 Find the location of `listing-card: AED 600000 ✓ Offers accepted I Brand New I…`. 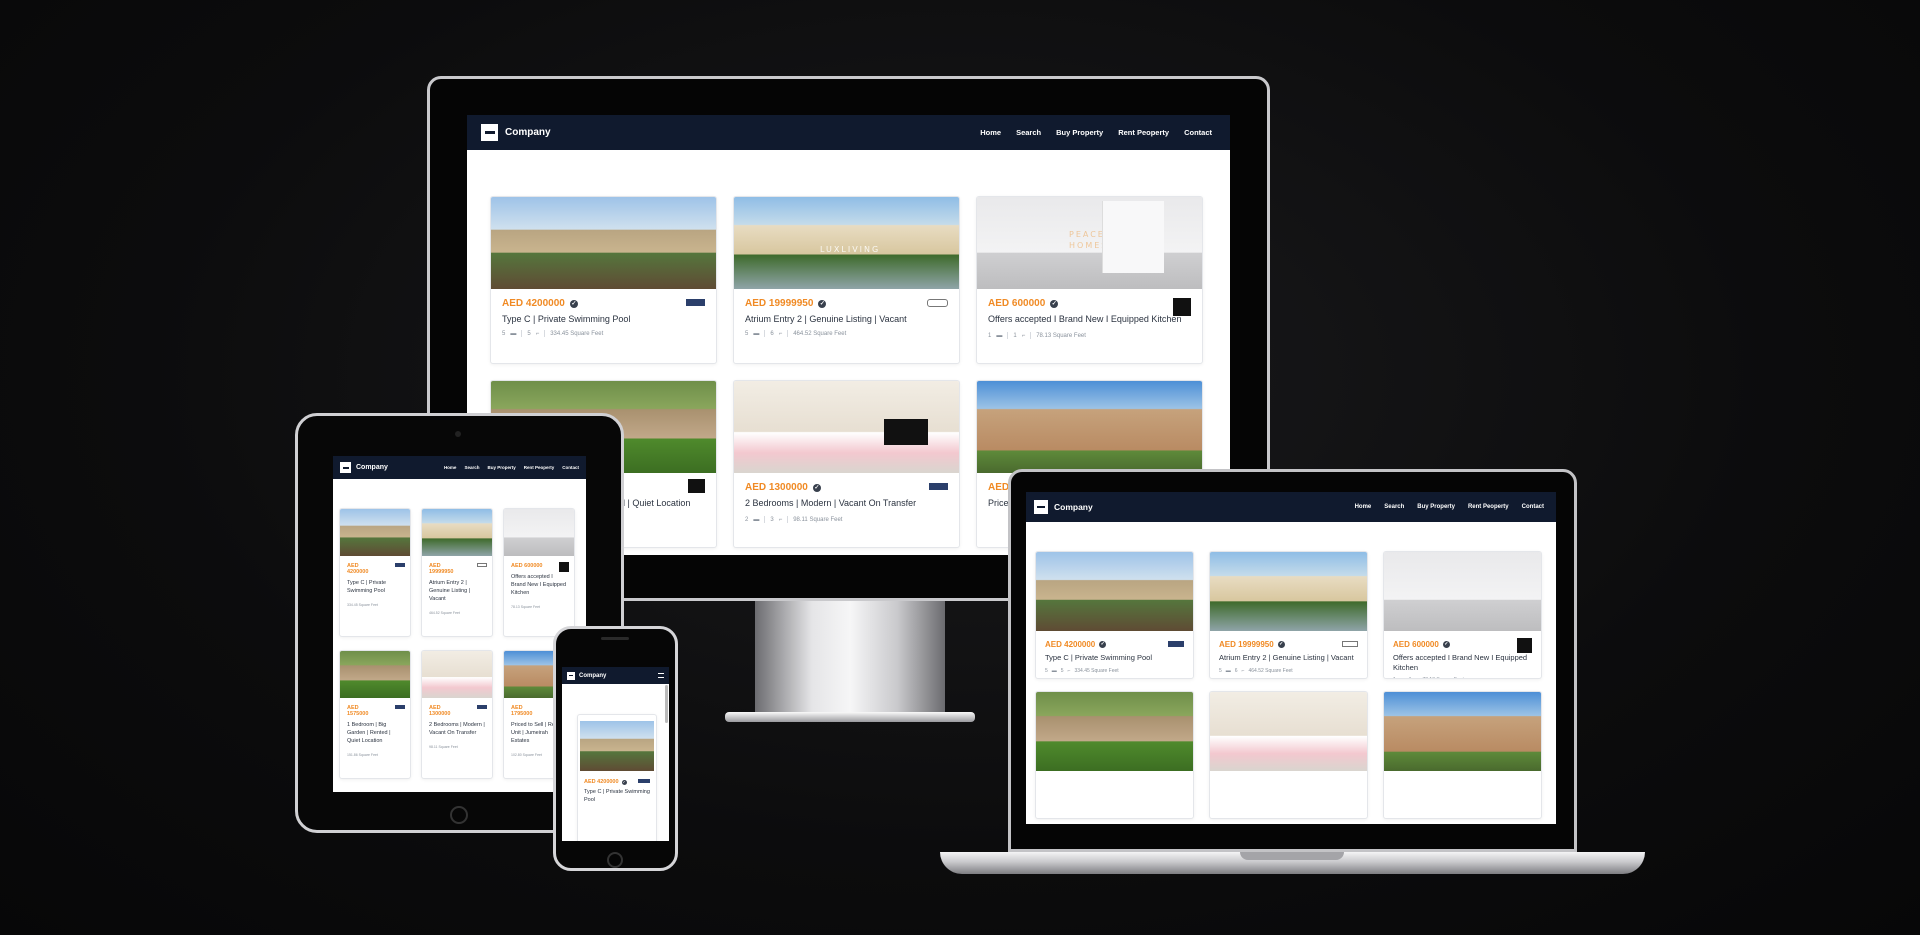

listing-card: AED 600000 ✓ Offers accepted I Brand New I… is located at coordinates (1462, 615).